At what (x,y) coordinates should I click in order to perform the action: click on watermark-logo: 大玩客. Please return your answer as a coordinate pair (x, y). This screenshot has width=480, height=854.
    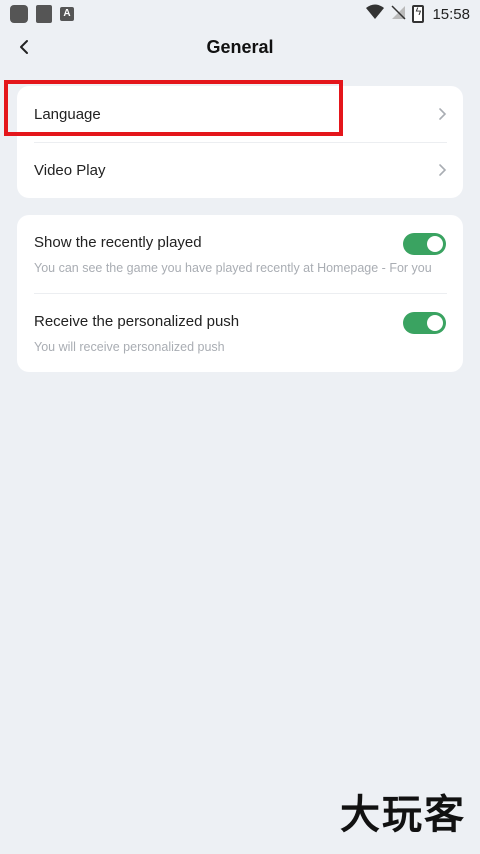
    Looking at the image, I should click on (403, 815).